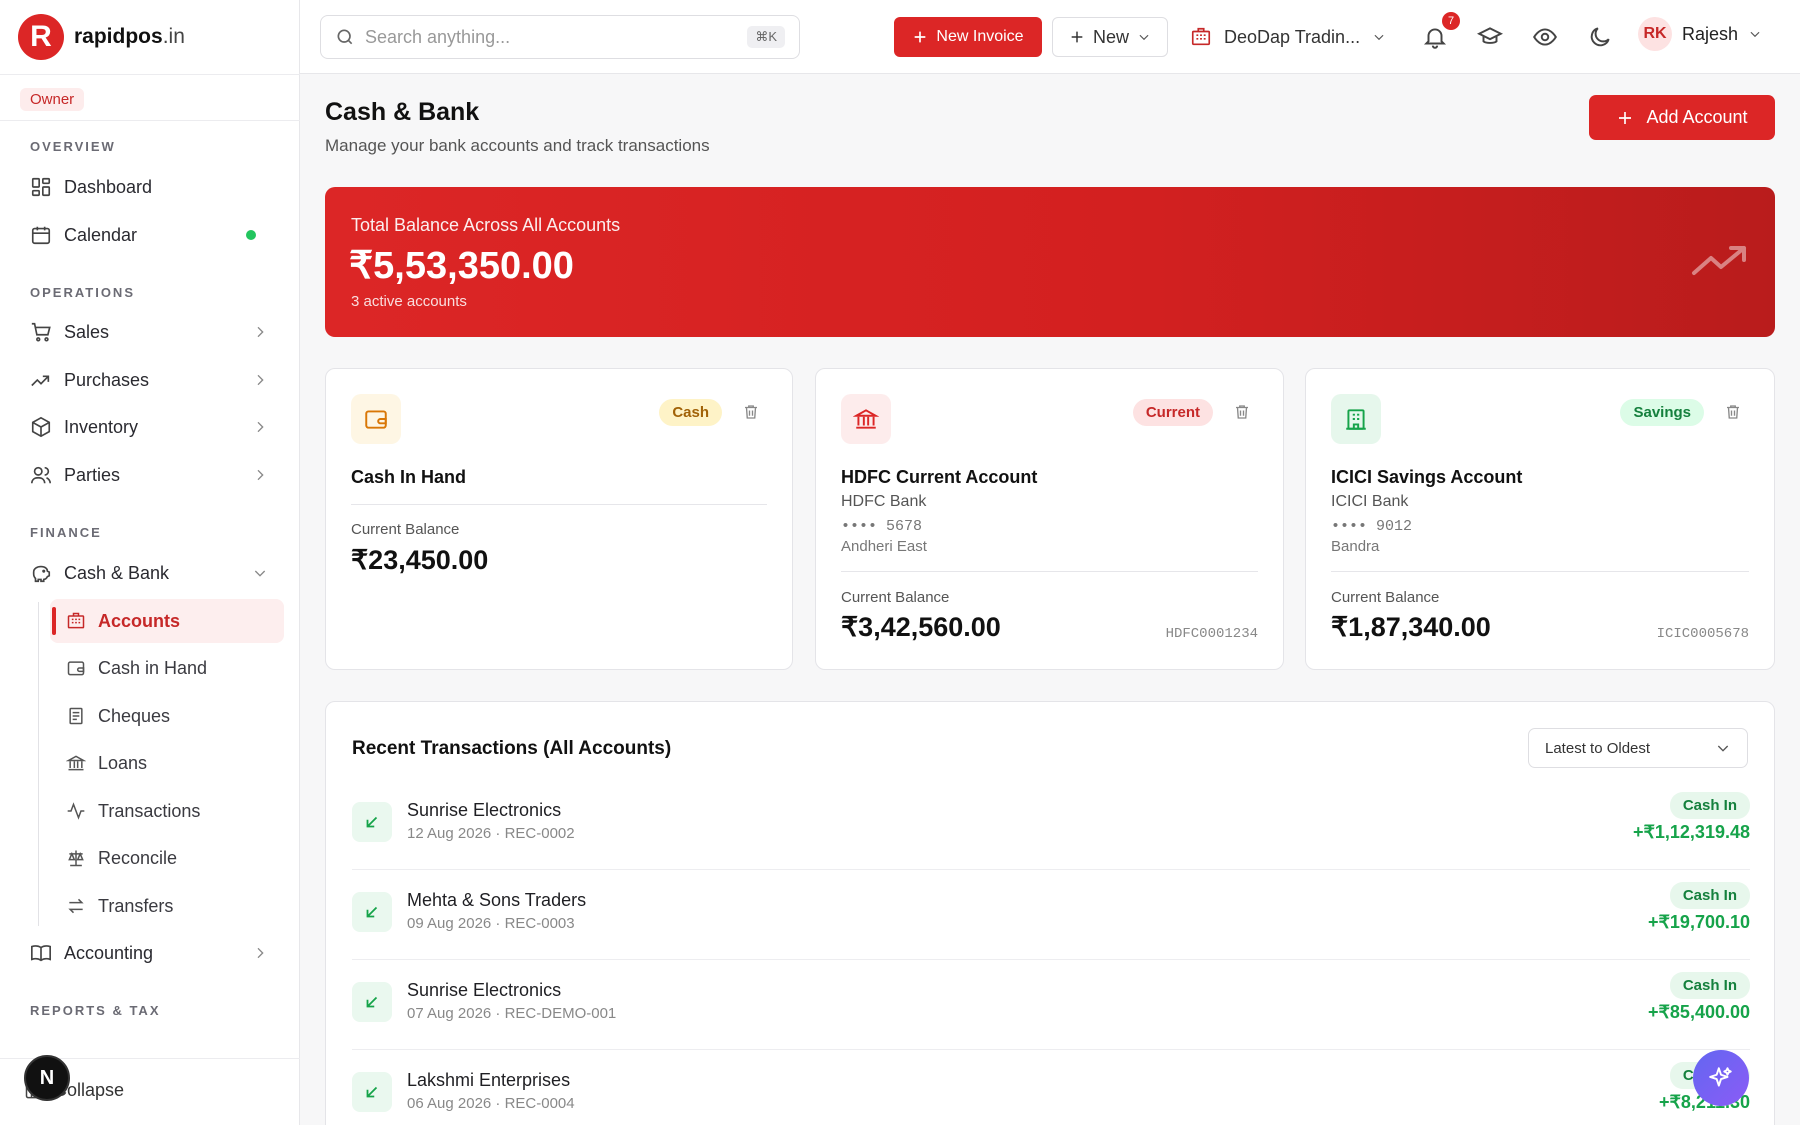 The image size is (1800, 1125). I want to click on masked-account-number: •••• 5678, so click(882, 526).